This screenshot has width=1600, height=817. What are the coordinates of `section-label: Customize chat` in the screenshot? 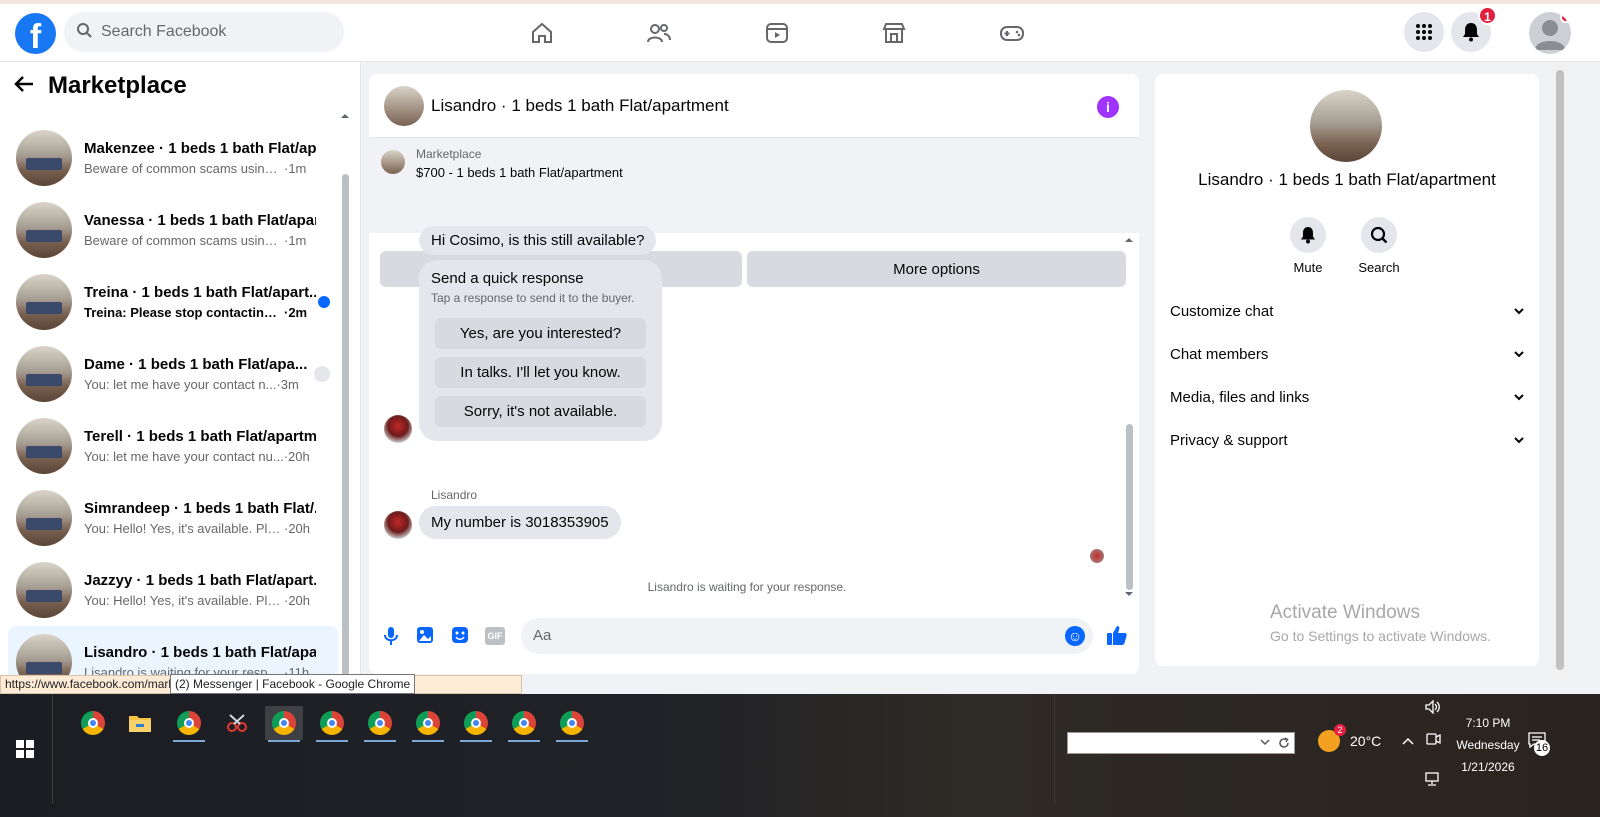 It's located at (1222, 311).